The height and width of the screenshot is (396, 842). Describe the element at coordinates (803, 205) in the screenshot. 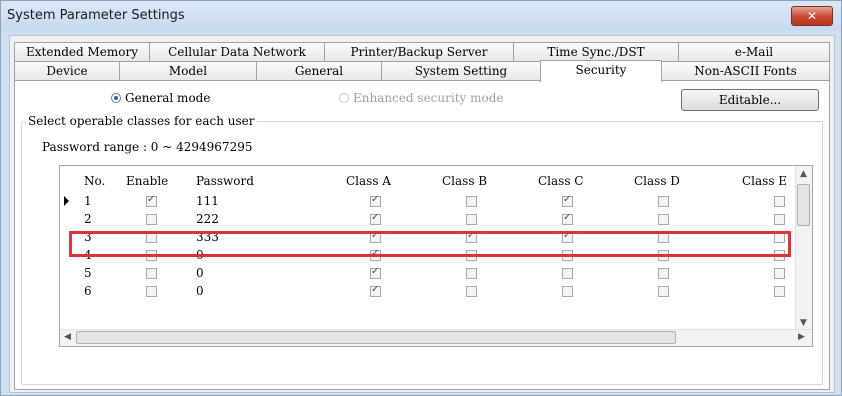

I see `vertical-scroll-thumb` at that location.